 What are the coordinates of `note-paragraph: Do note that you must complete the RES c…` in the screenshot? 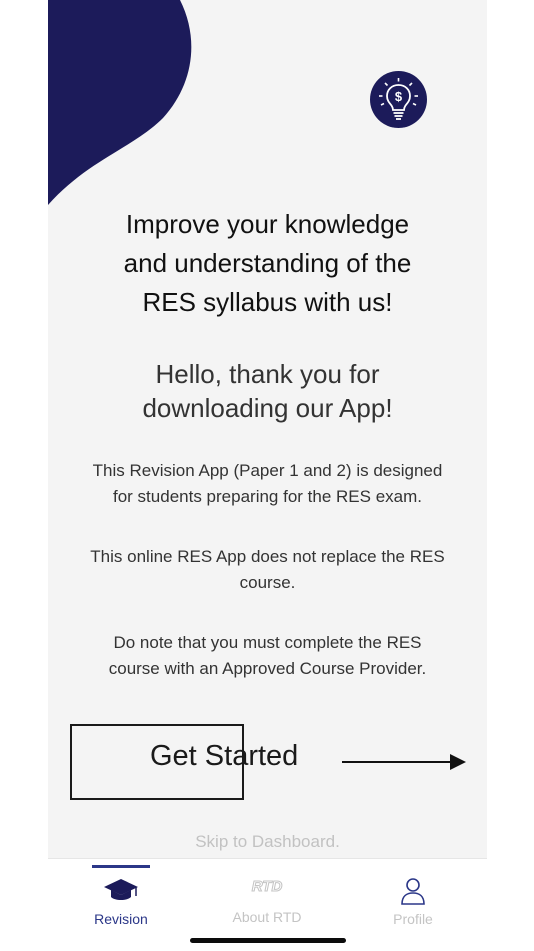 It's located at (267, 656).